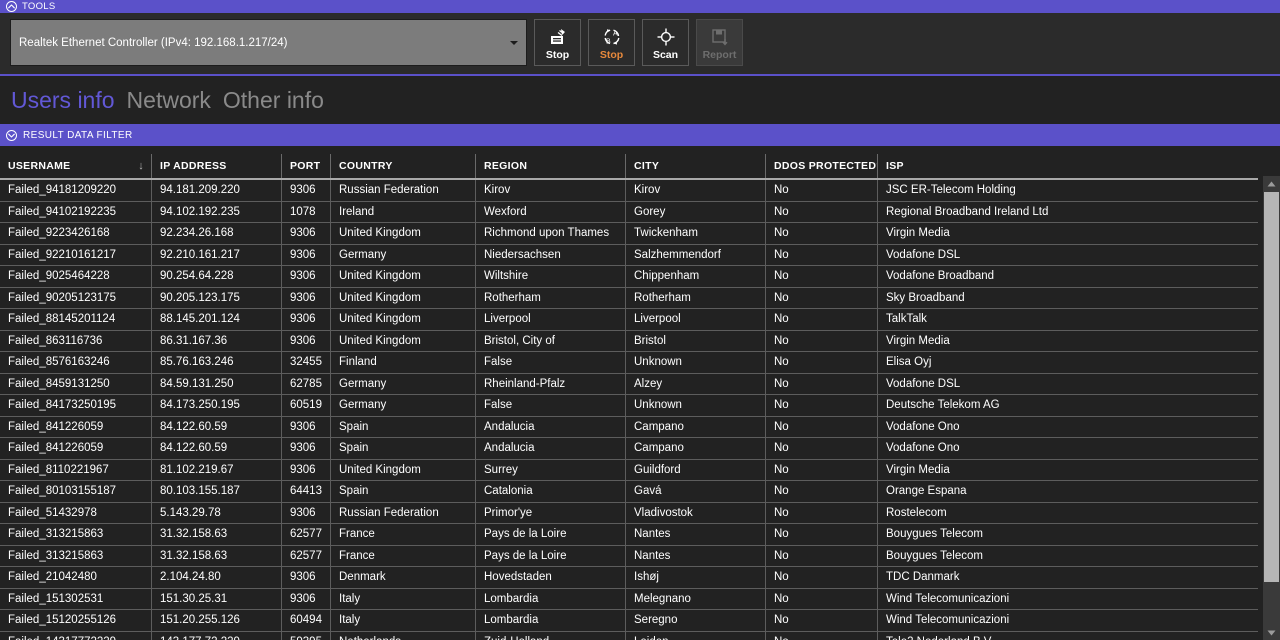 The image size is (1280, 640). What do you see at coordinates (925, 297) in the screenshot?
I see `table-cell: Sky Broadband` at bounding box center [925, 297].